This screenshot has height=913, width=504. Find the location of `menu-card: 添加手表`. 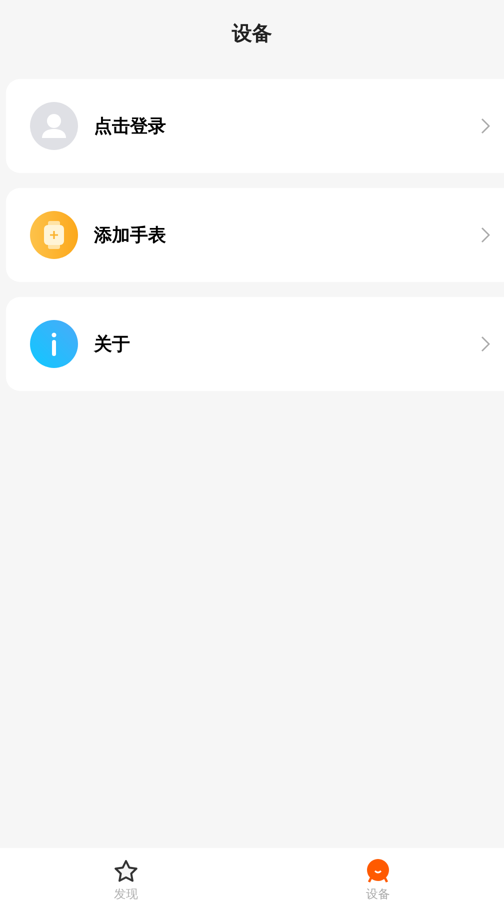

menu-card: 添加手表 is located at coordinates (255, 235).